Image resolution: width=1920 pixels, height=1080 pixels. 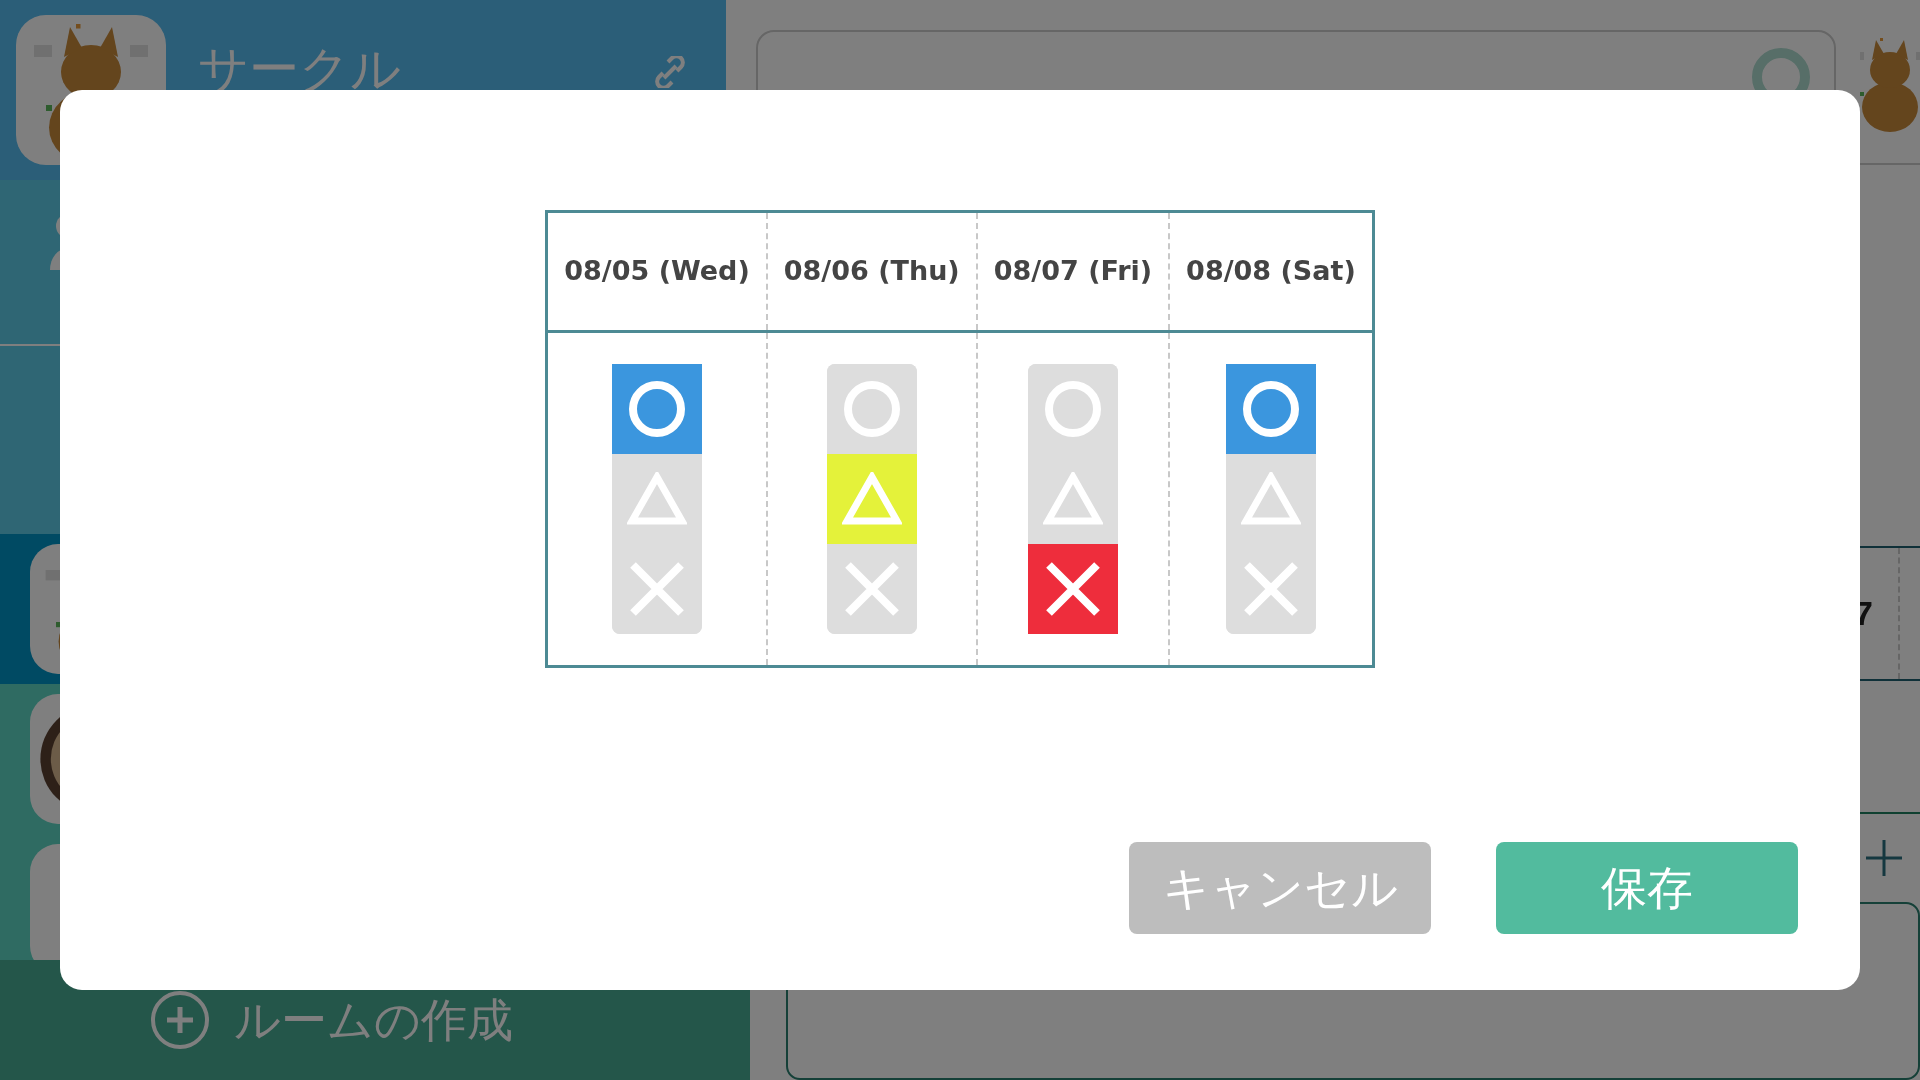 What do you see at coordinates (1647, 888) in the screenshot?
I see `save-button: 保存` at bounding box center [1647, 888].